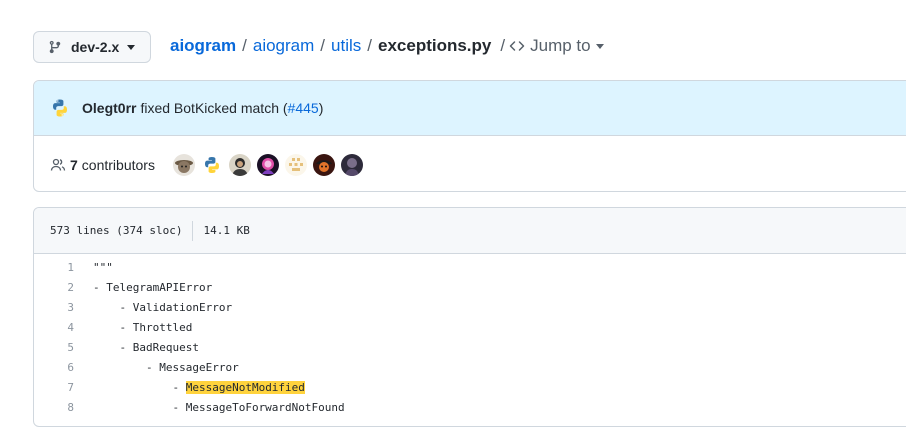 This screenshot has width=906, height=427. Describe the element at coordinates (63, 307) in the screenshot. I see `line-number: 3` at that location.